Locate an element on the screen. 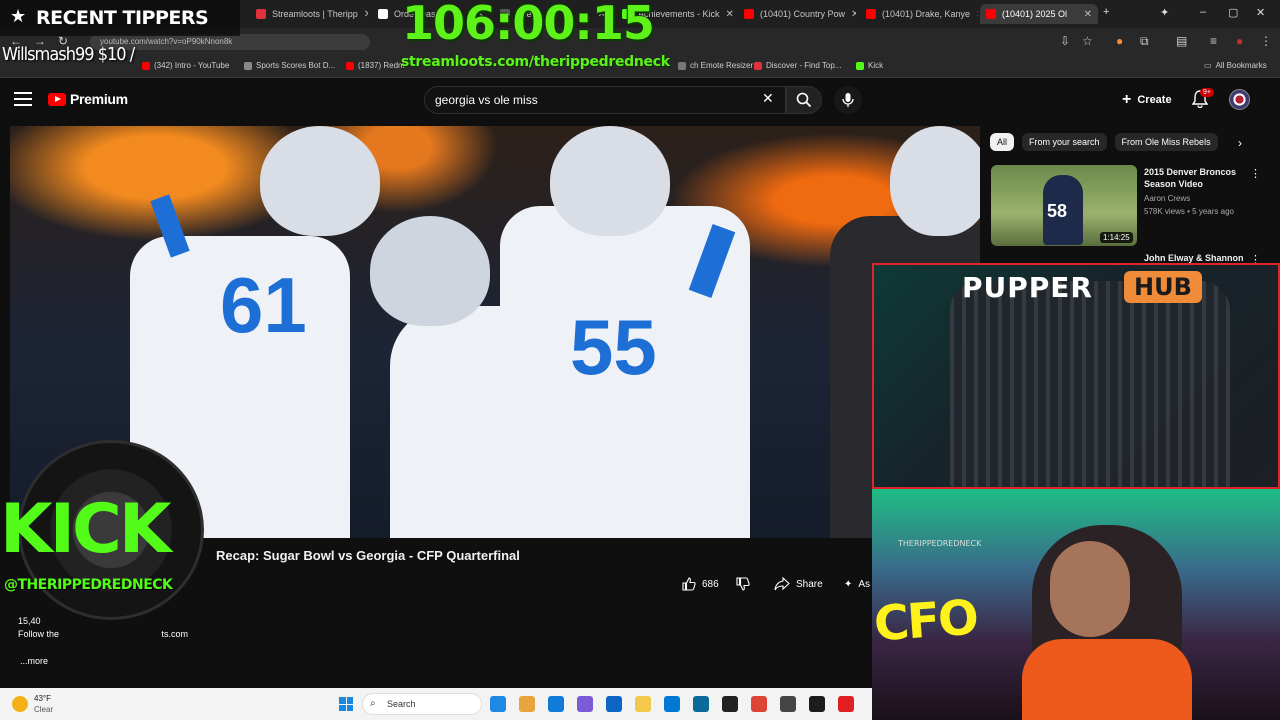  clear-search-icon: ✕ is located at coordinates (768, 98).